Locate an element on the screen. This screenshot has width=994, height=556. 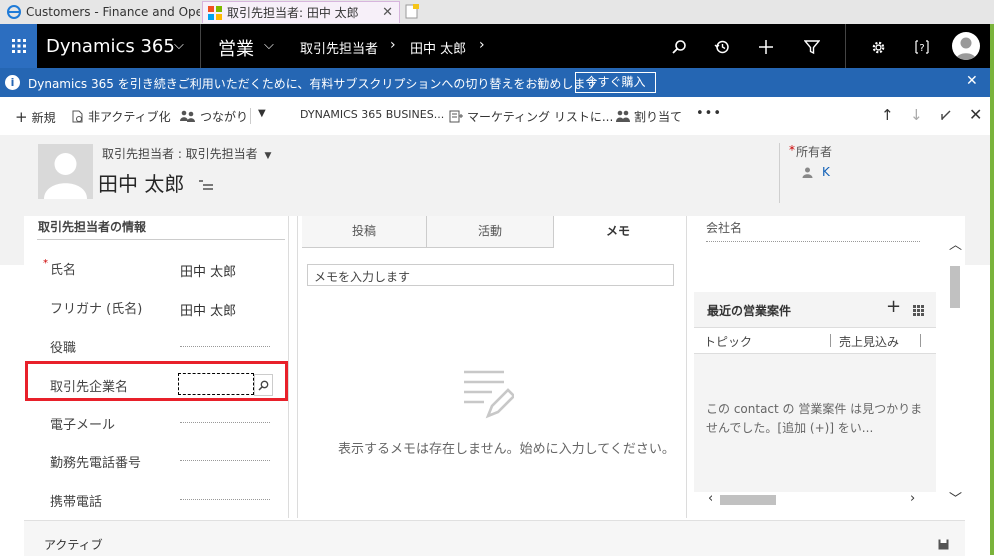
person-silhouette-icon is located at coordinates (65, 171).